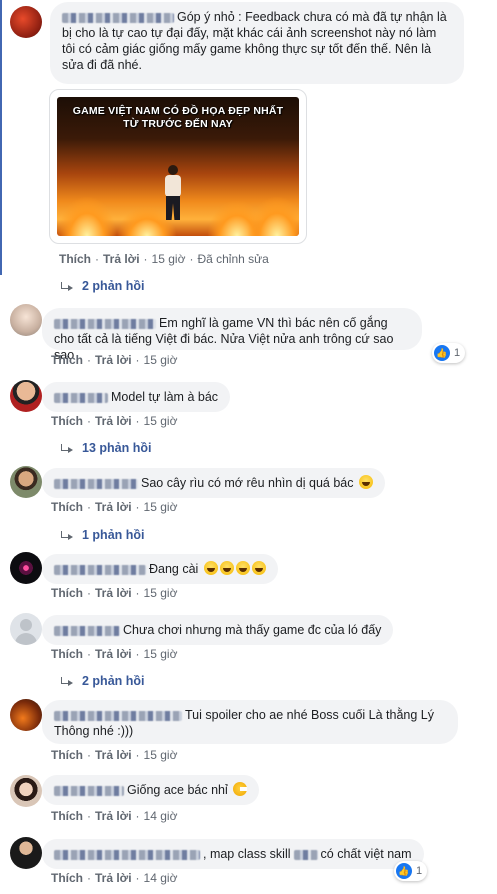 The width and height of the screenshot is (497, 894). I want to click on comment-bubble: Giống ace bác nhỉ, so click(151, 790).